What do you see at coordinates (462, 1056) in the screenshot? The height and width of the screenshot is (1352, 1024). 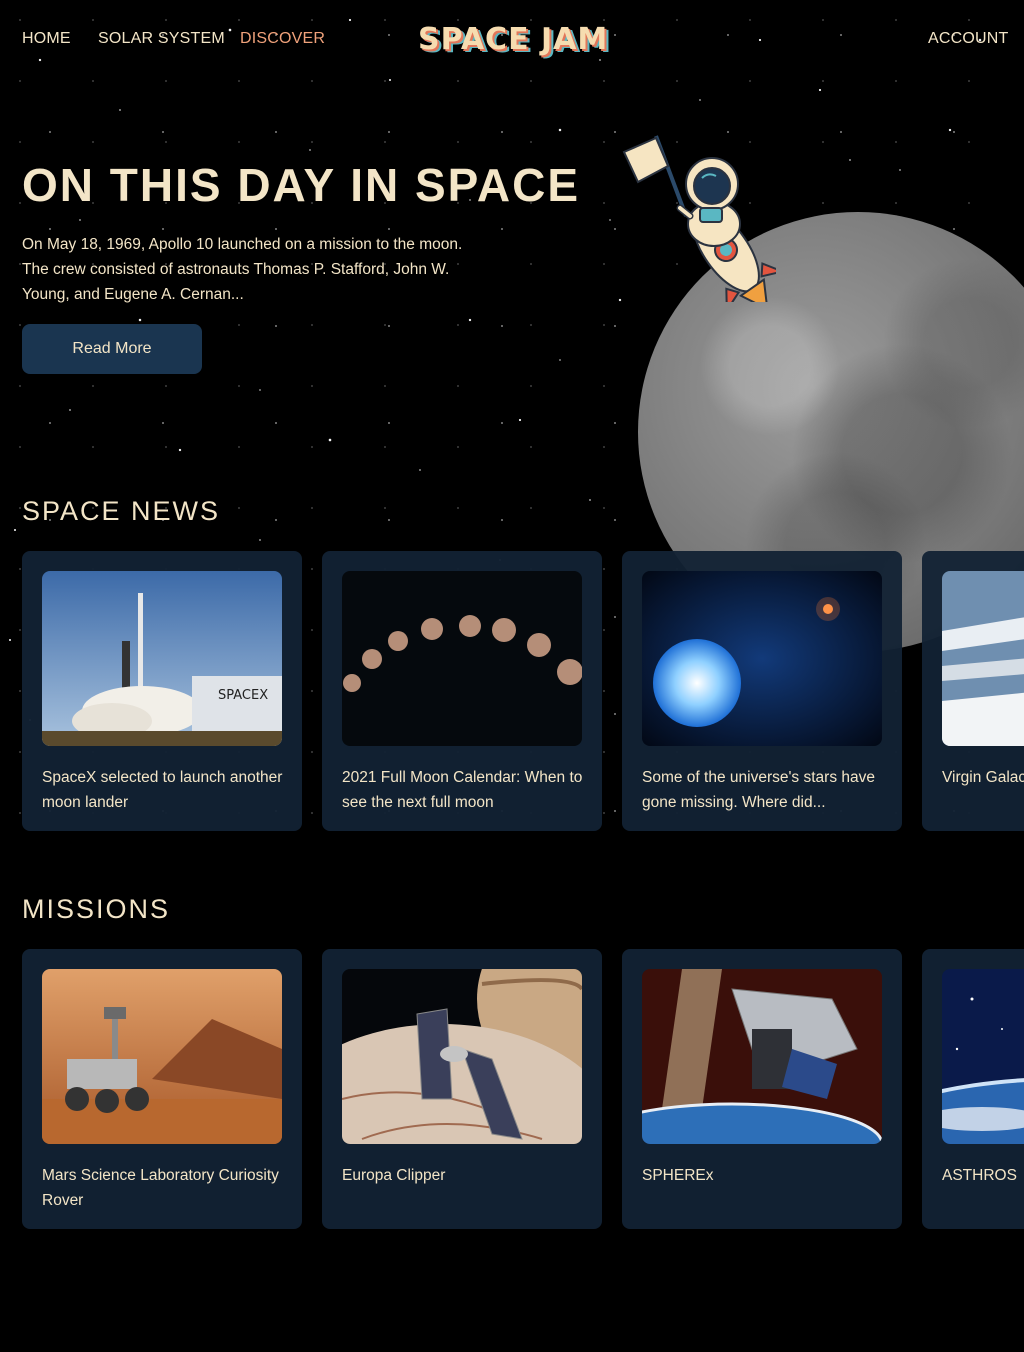 I see `europa-clipper-image` at bounding box center [462, 1056].